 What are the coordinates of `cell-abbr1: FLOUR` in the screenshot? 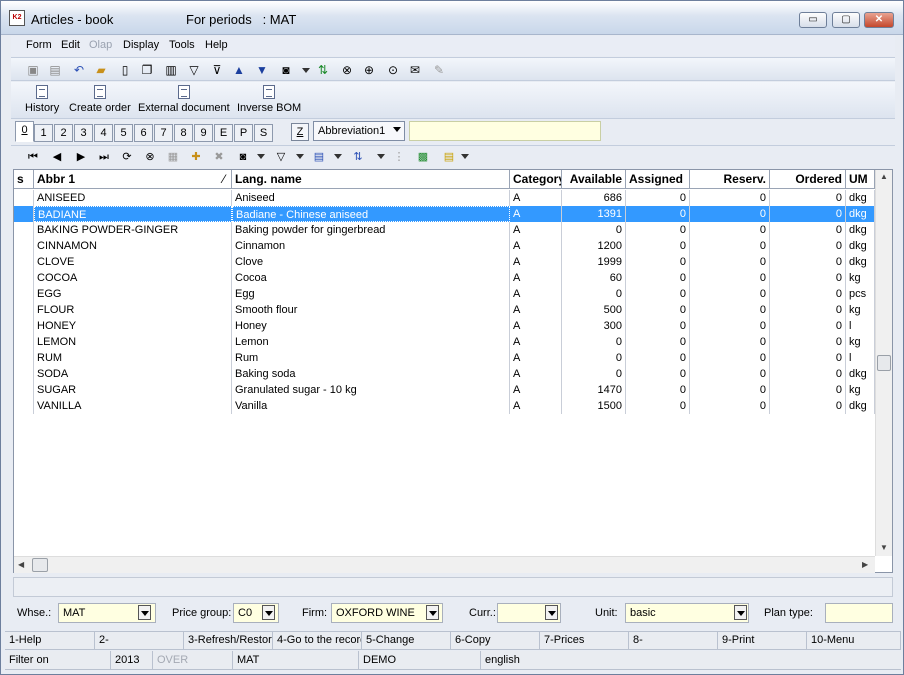 It's located at (133, 310).